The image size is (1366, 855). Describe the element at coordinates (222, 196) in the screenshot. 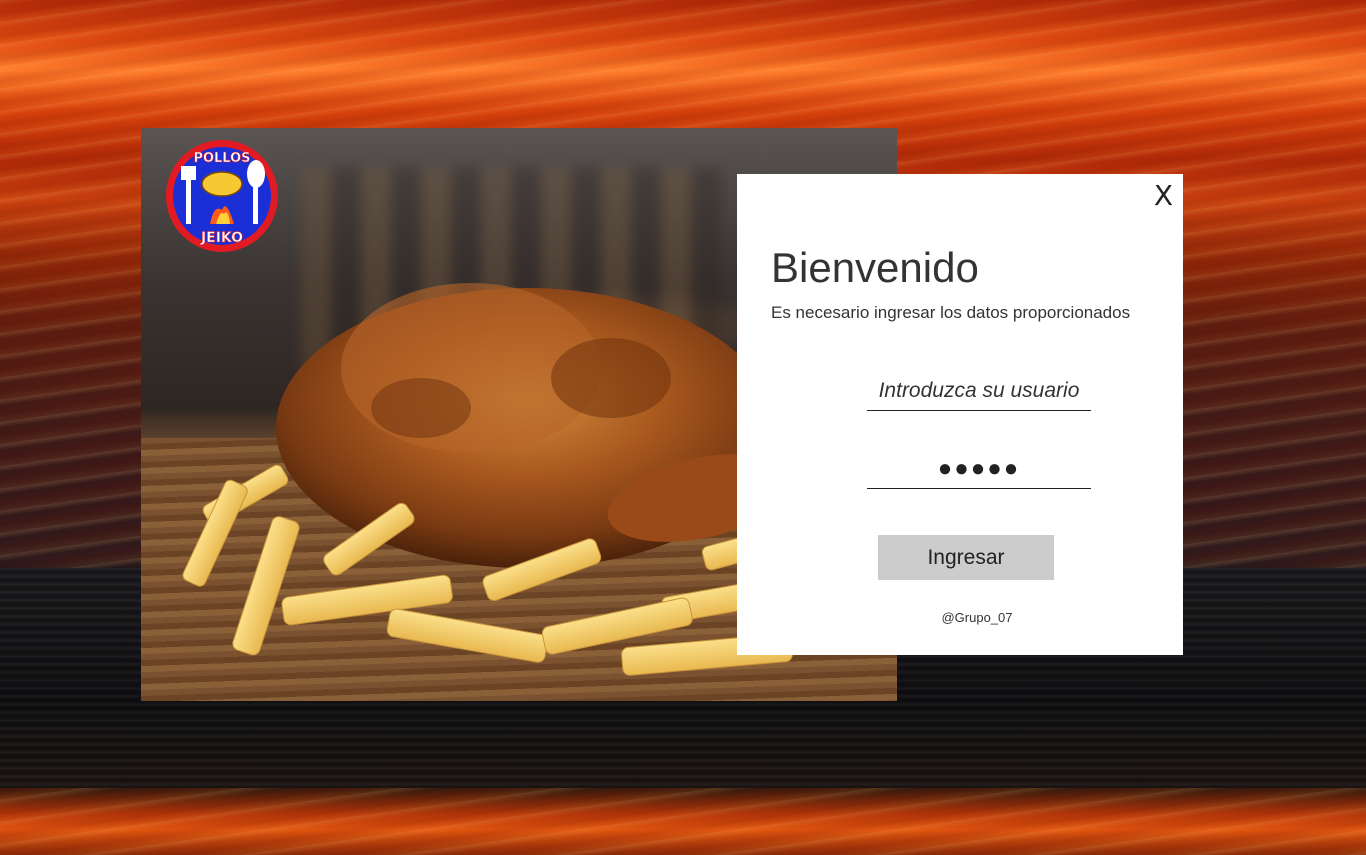

I see `pollos-jeiko-logo: POLLOS JEIKO` at that location.